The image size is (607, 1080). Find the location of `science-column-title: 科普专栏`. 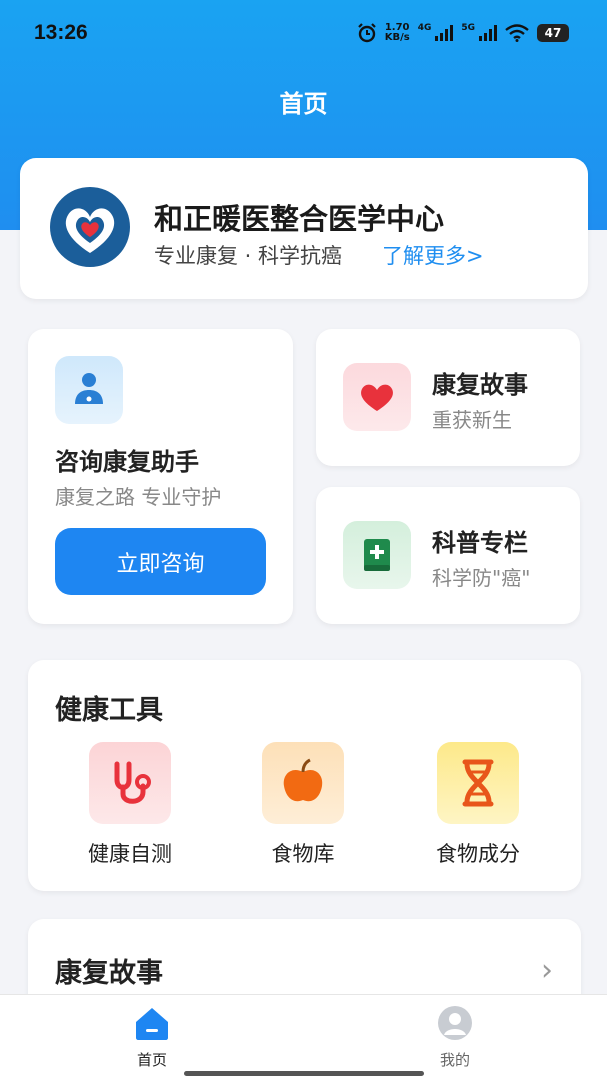

science-column-title: 科普专栏 is located at coordinates (480, 543).